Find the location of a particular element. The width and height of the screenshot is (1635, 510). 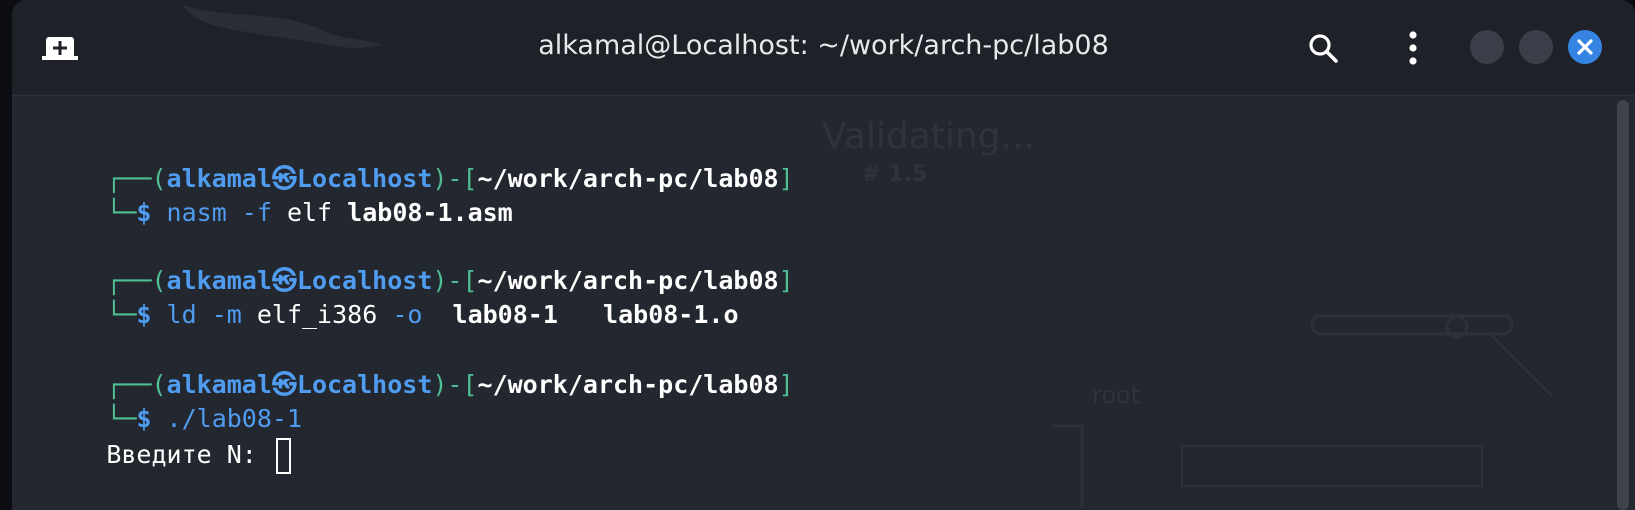

window-title: alkamal@Localhost: ~/work/arch-pc/lab08 is located at coordinates (823, 45).